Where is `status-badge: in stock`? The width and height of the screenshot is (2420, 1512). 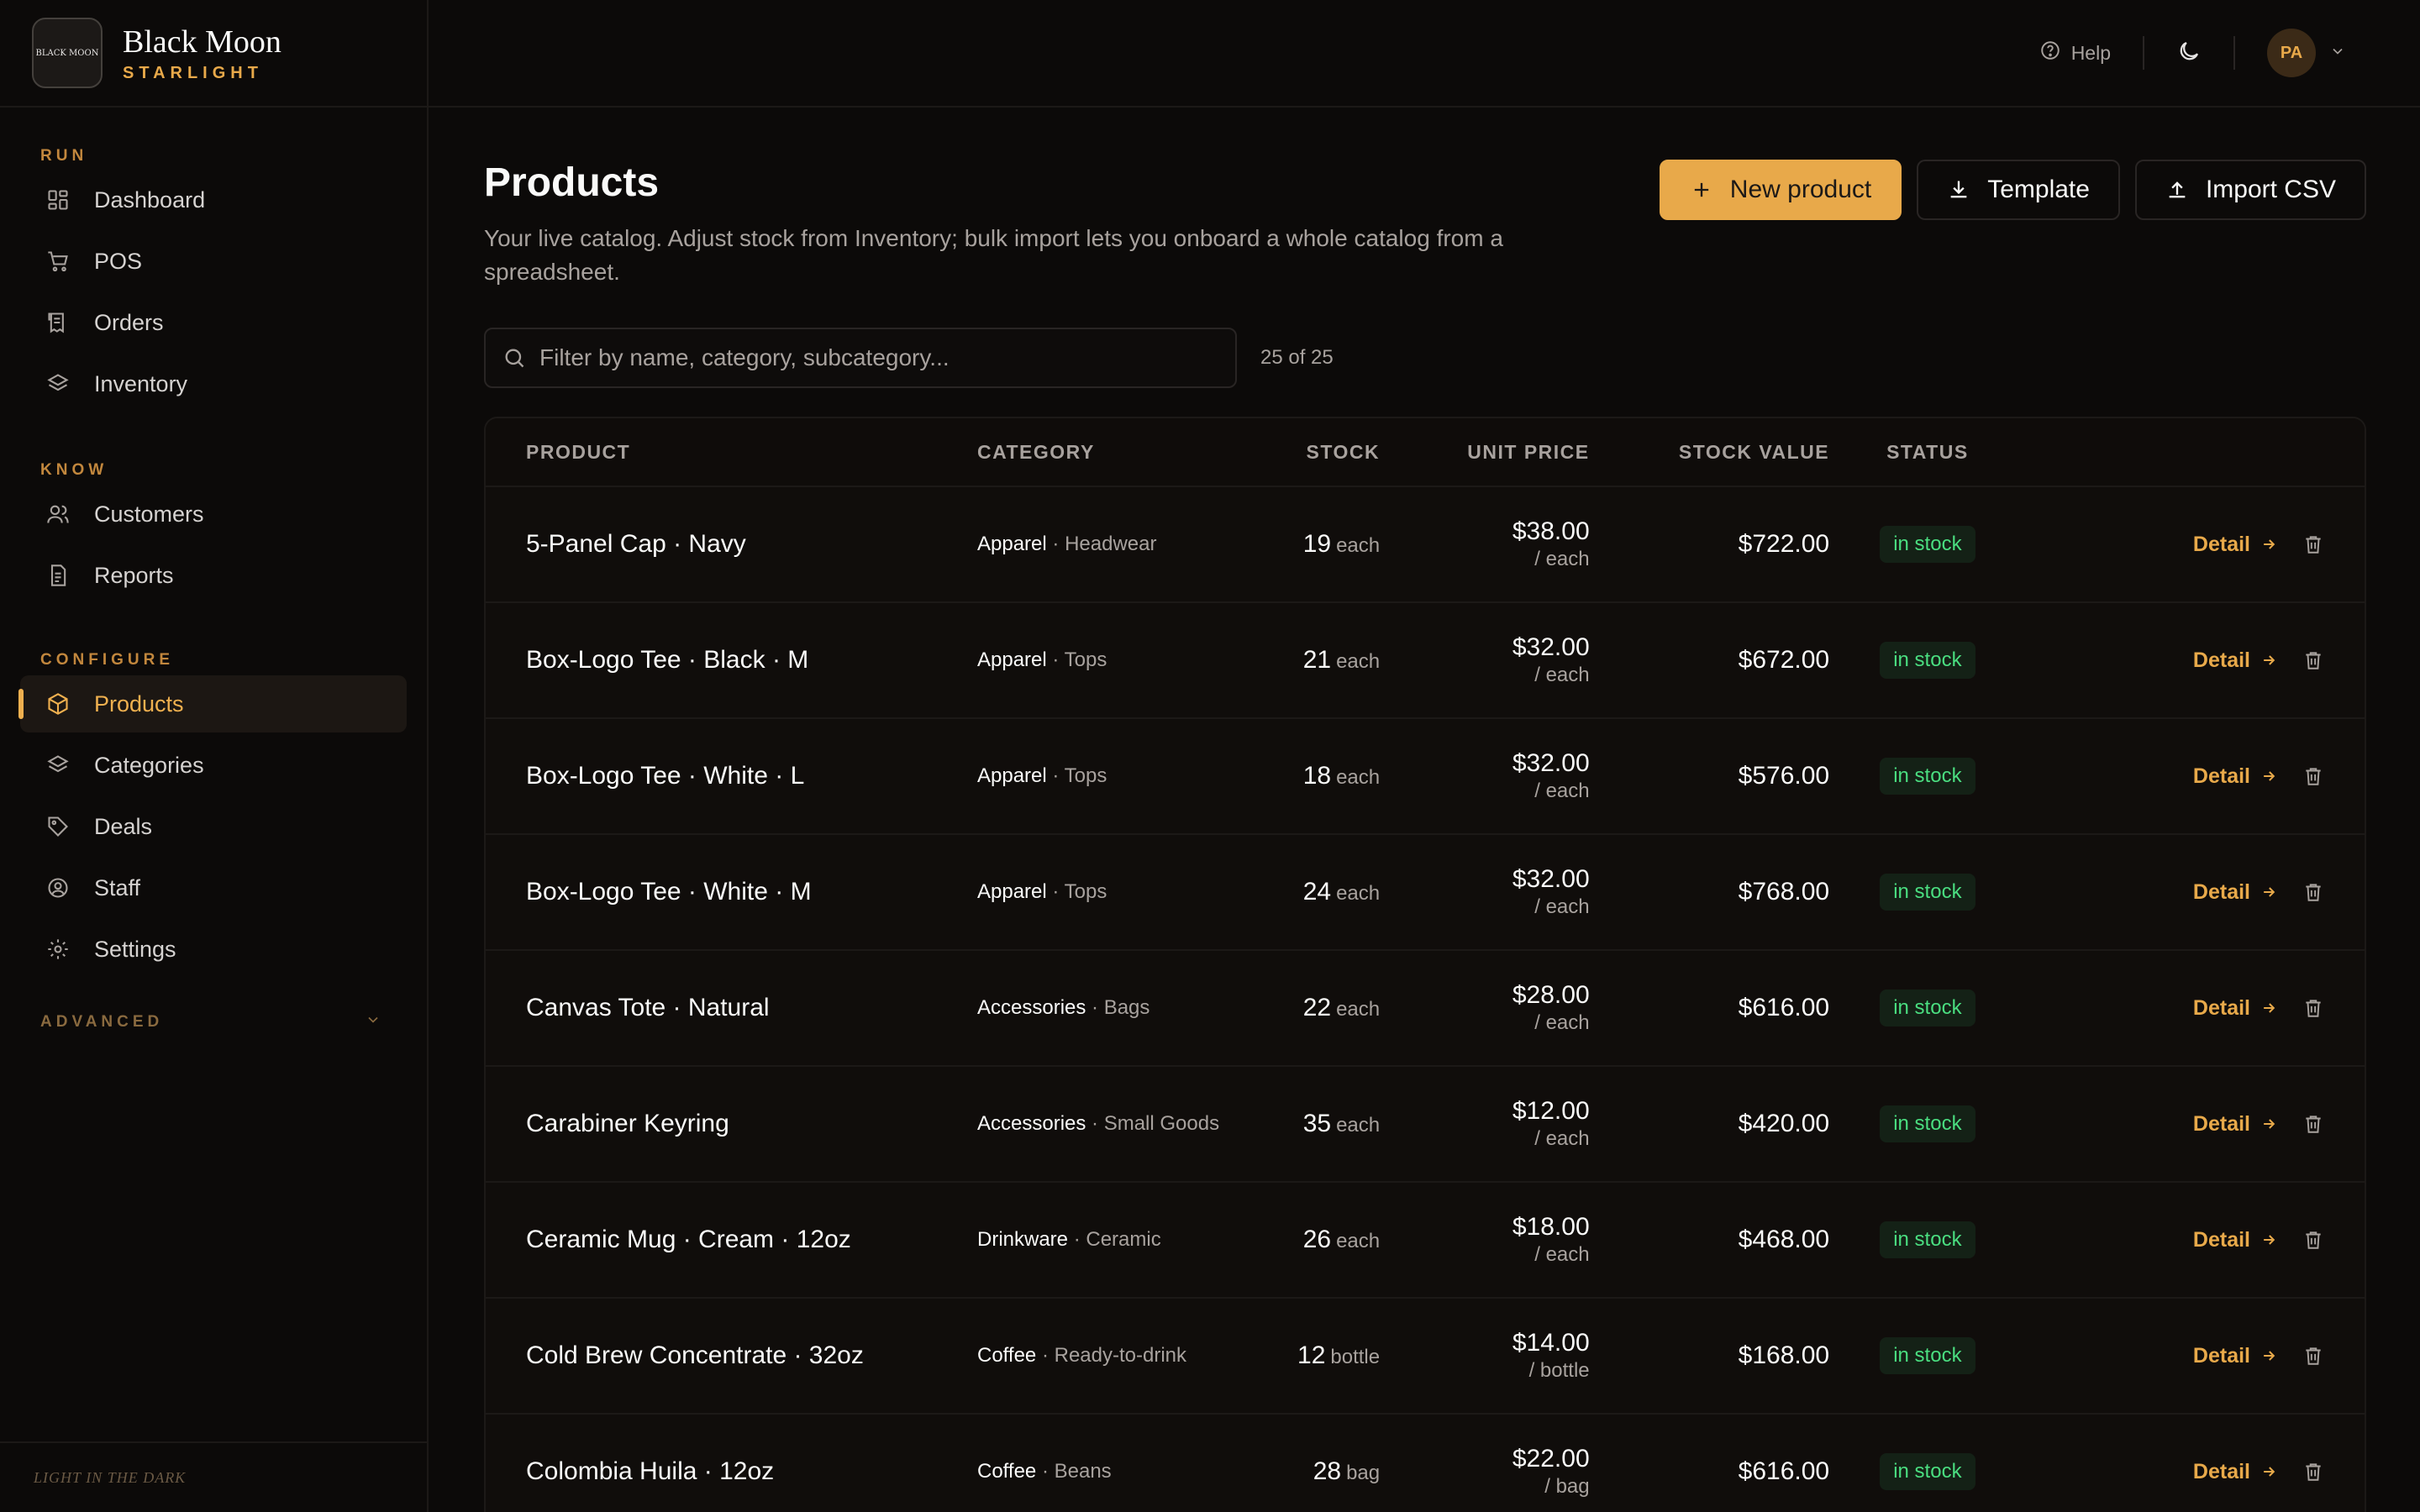 status-badge: in stock is located at coordinates (1927, 1008).